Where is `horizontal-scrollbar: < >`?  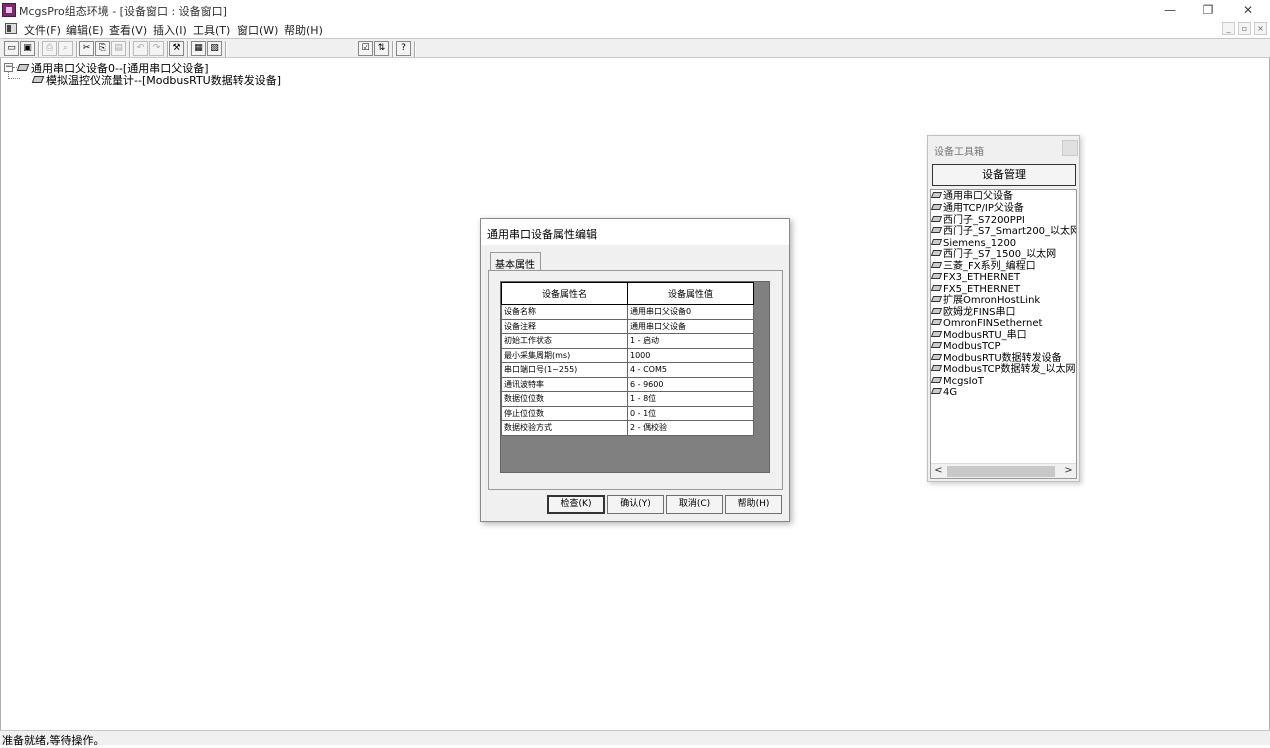 horizontal-scrollbar: < > is located at coordinates (1003, 470).